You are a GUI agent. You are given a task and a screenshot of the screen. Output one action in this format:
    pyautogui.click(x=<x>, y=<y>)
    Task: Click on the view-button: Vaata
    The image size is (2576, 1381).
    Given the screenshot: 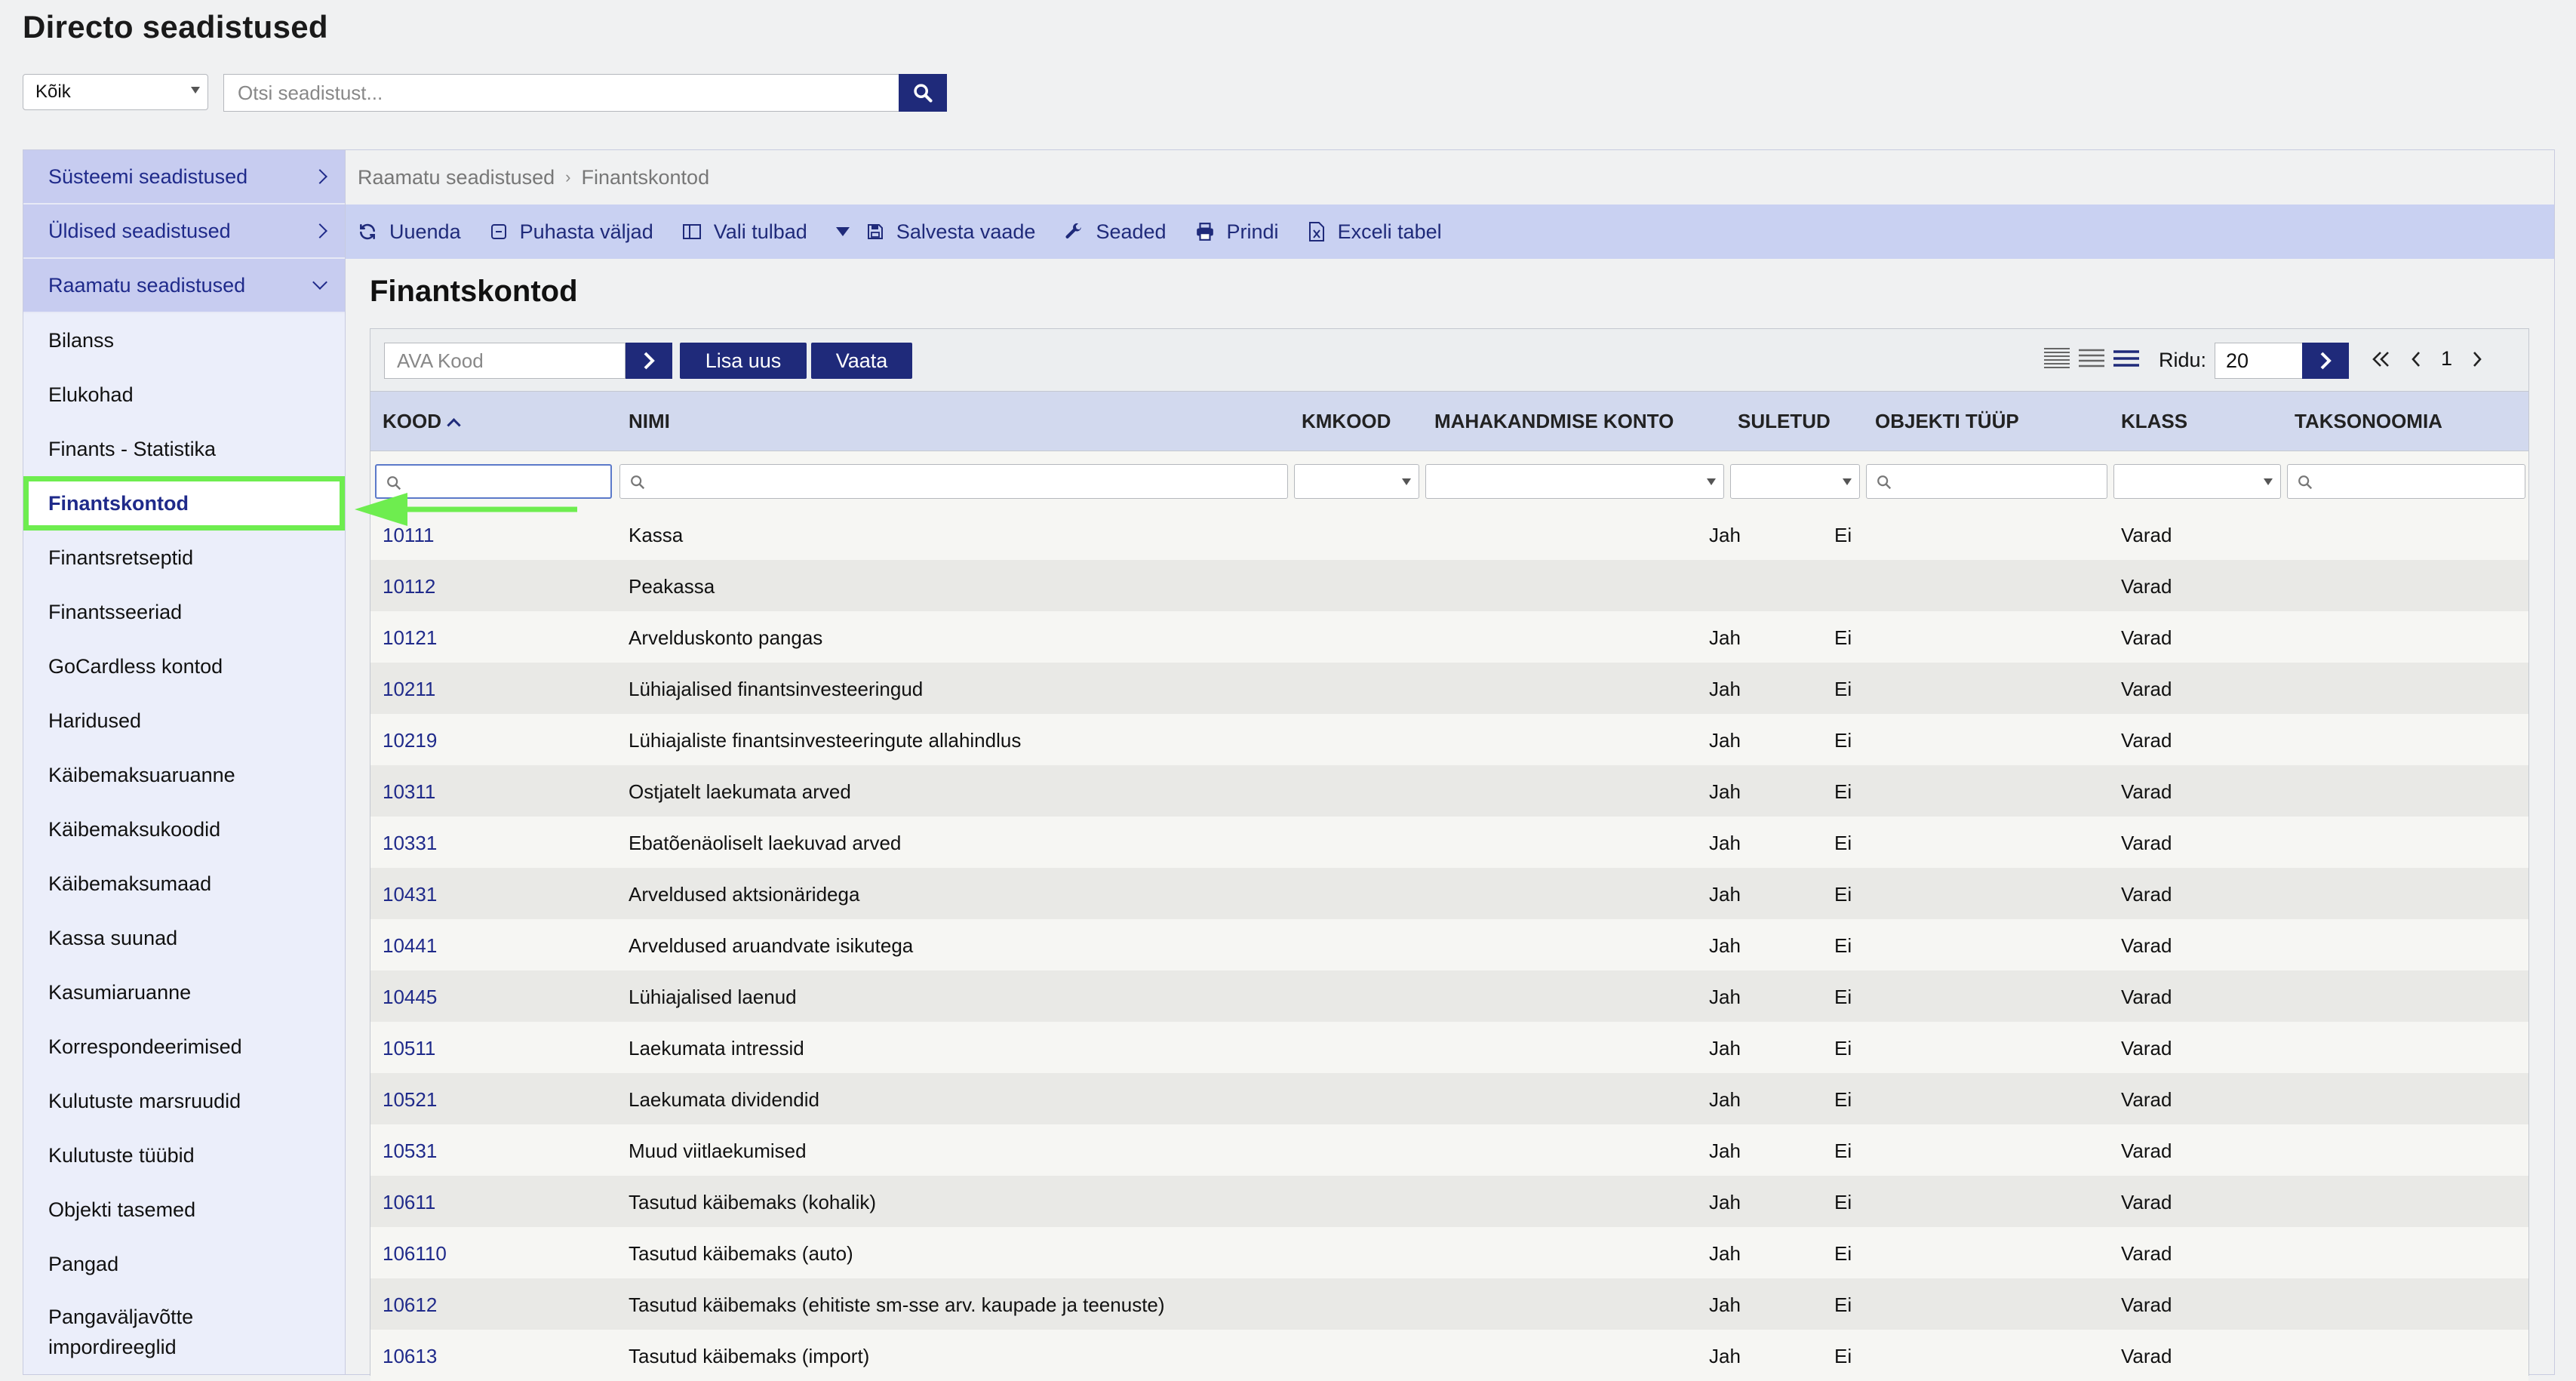 What is the action you would take?
    pyautogui.click(x=861, y=361)
    